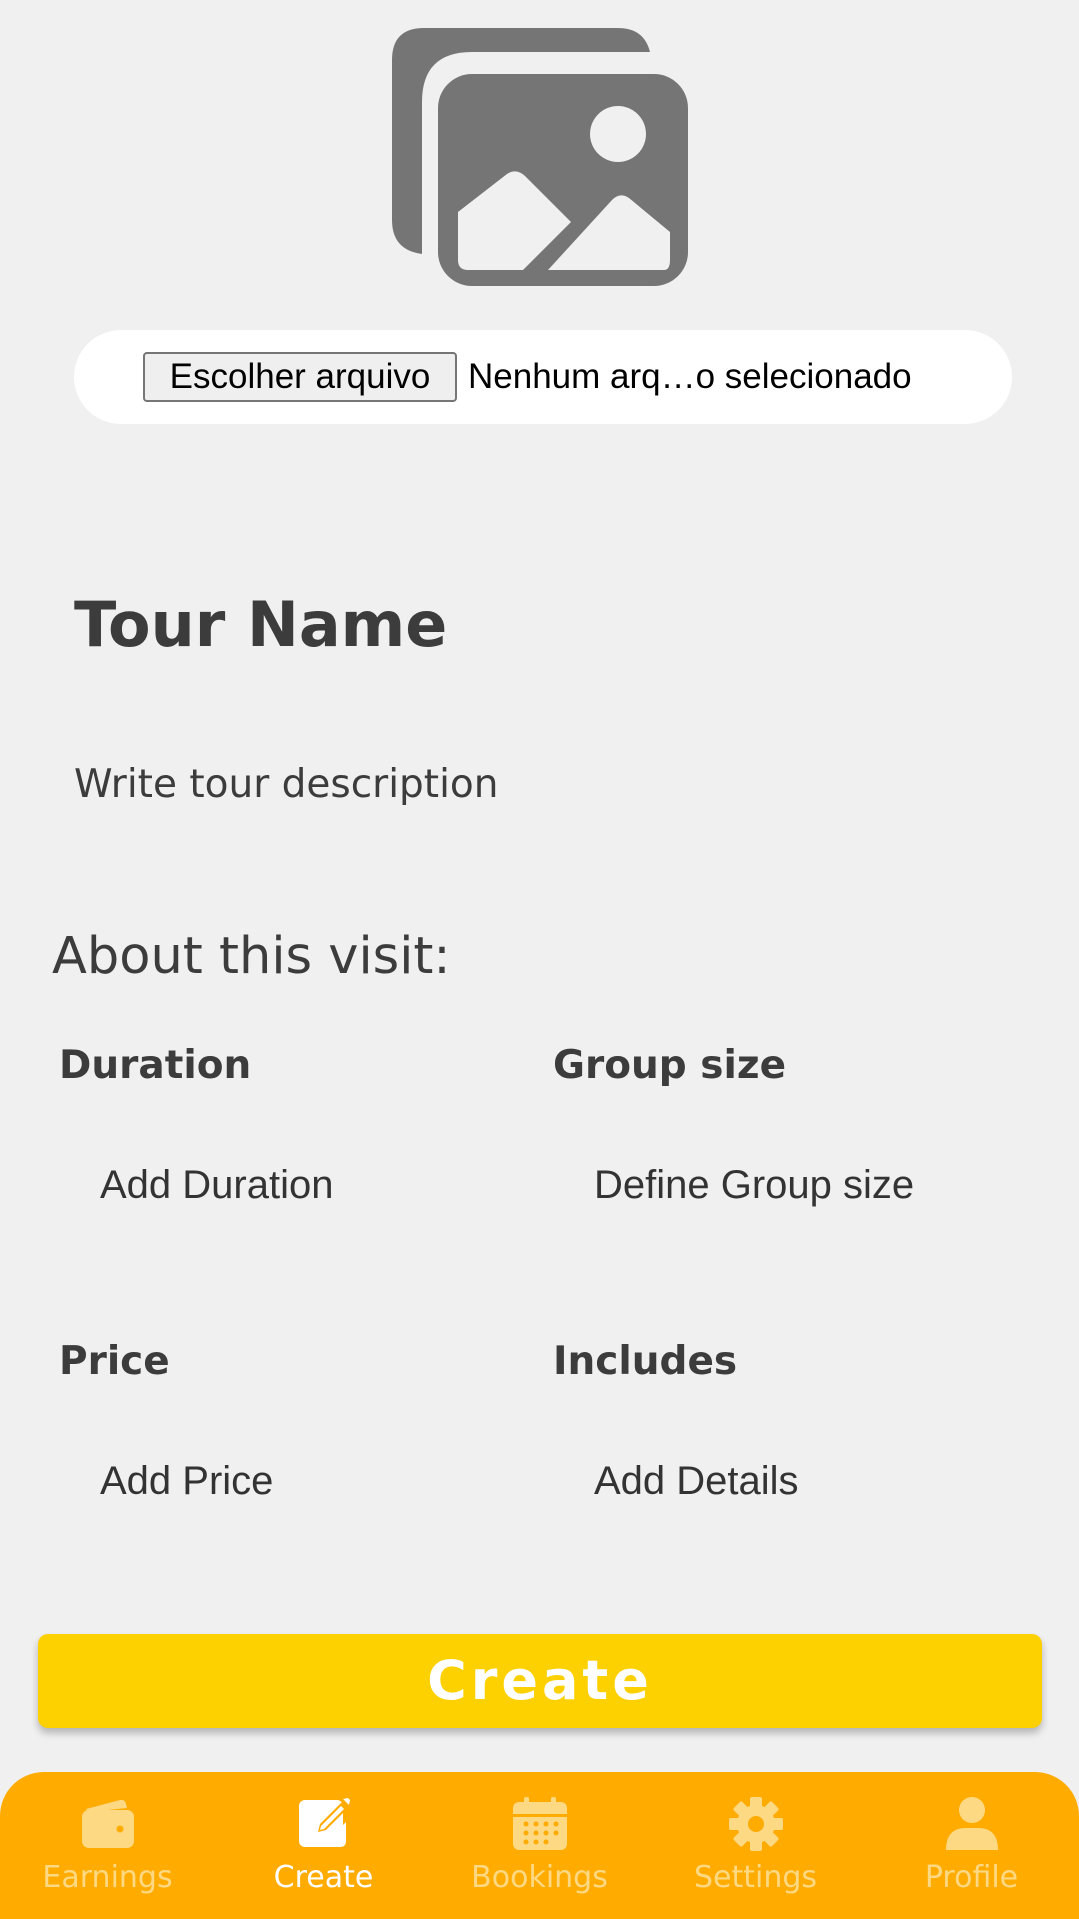  I want to click on nav-label-profile: Profile, so click(971, 1877).